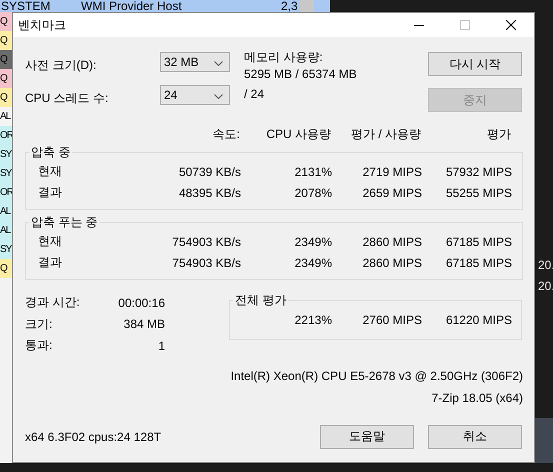 This screenshot has height=472, width=553. What do you see at coordinates (141, 303) in the screenshot?
I see `stat-value: 00:00:16` at bounding box center [141, 303].